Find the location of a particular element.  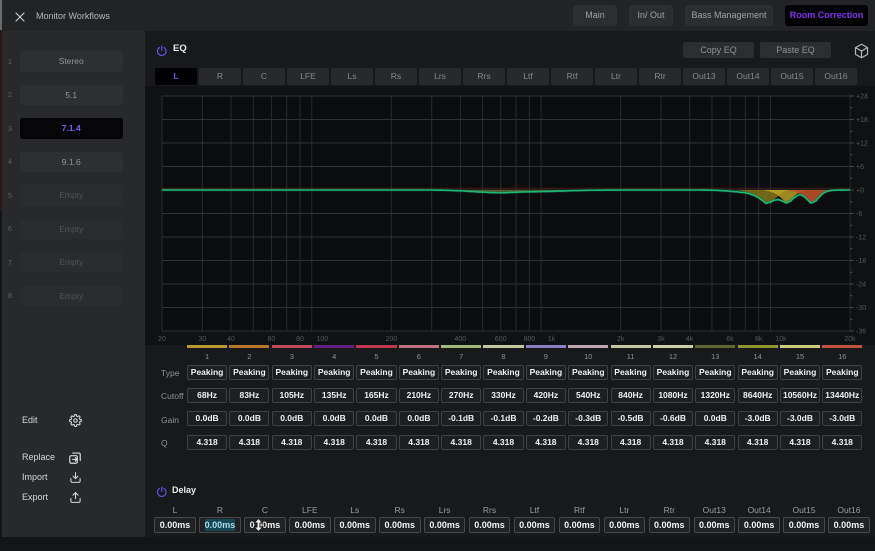

svg-text: 6k is located at coordinates (730, 339).